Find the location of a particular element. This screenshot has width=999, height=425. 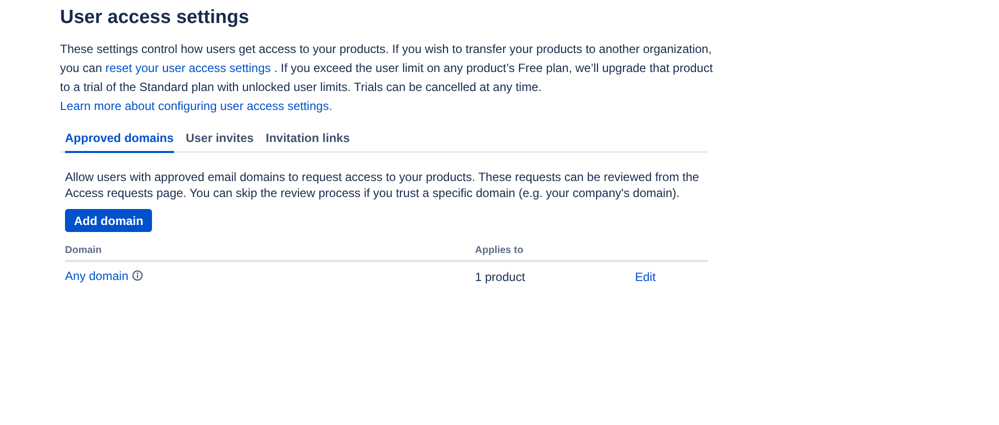

tab: User invites is located at coordinates (220, 141).